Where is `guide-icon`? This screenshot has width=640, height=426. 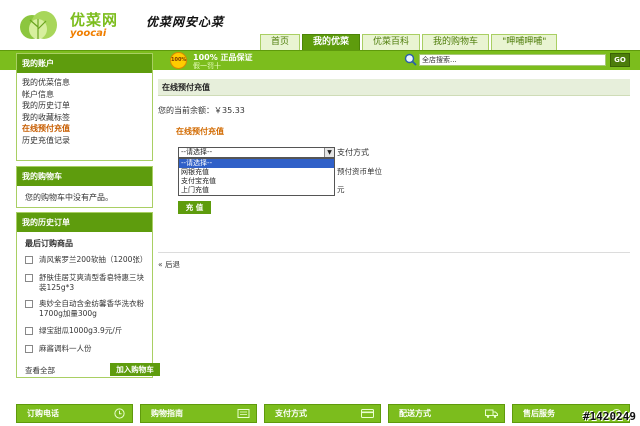 guide-icon is located at coordinates (243, 413).